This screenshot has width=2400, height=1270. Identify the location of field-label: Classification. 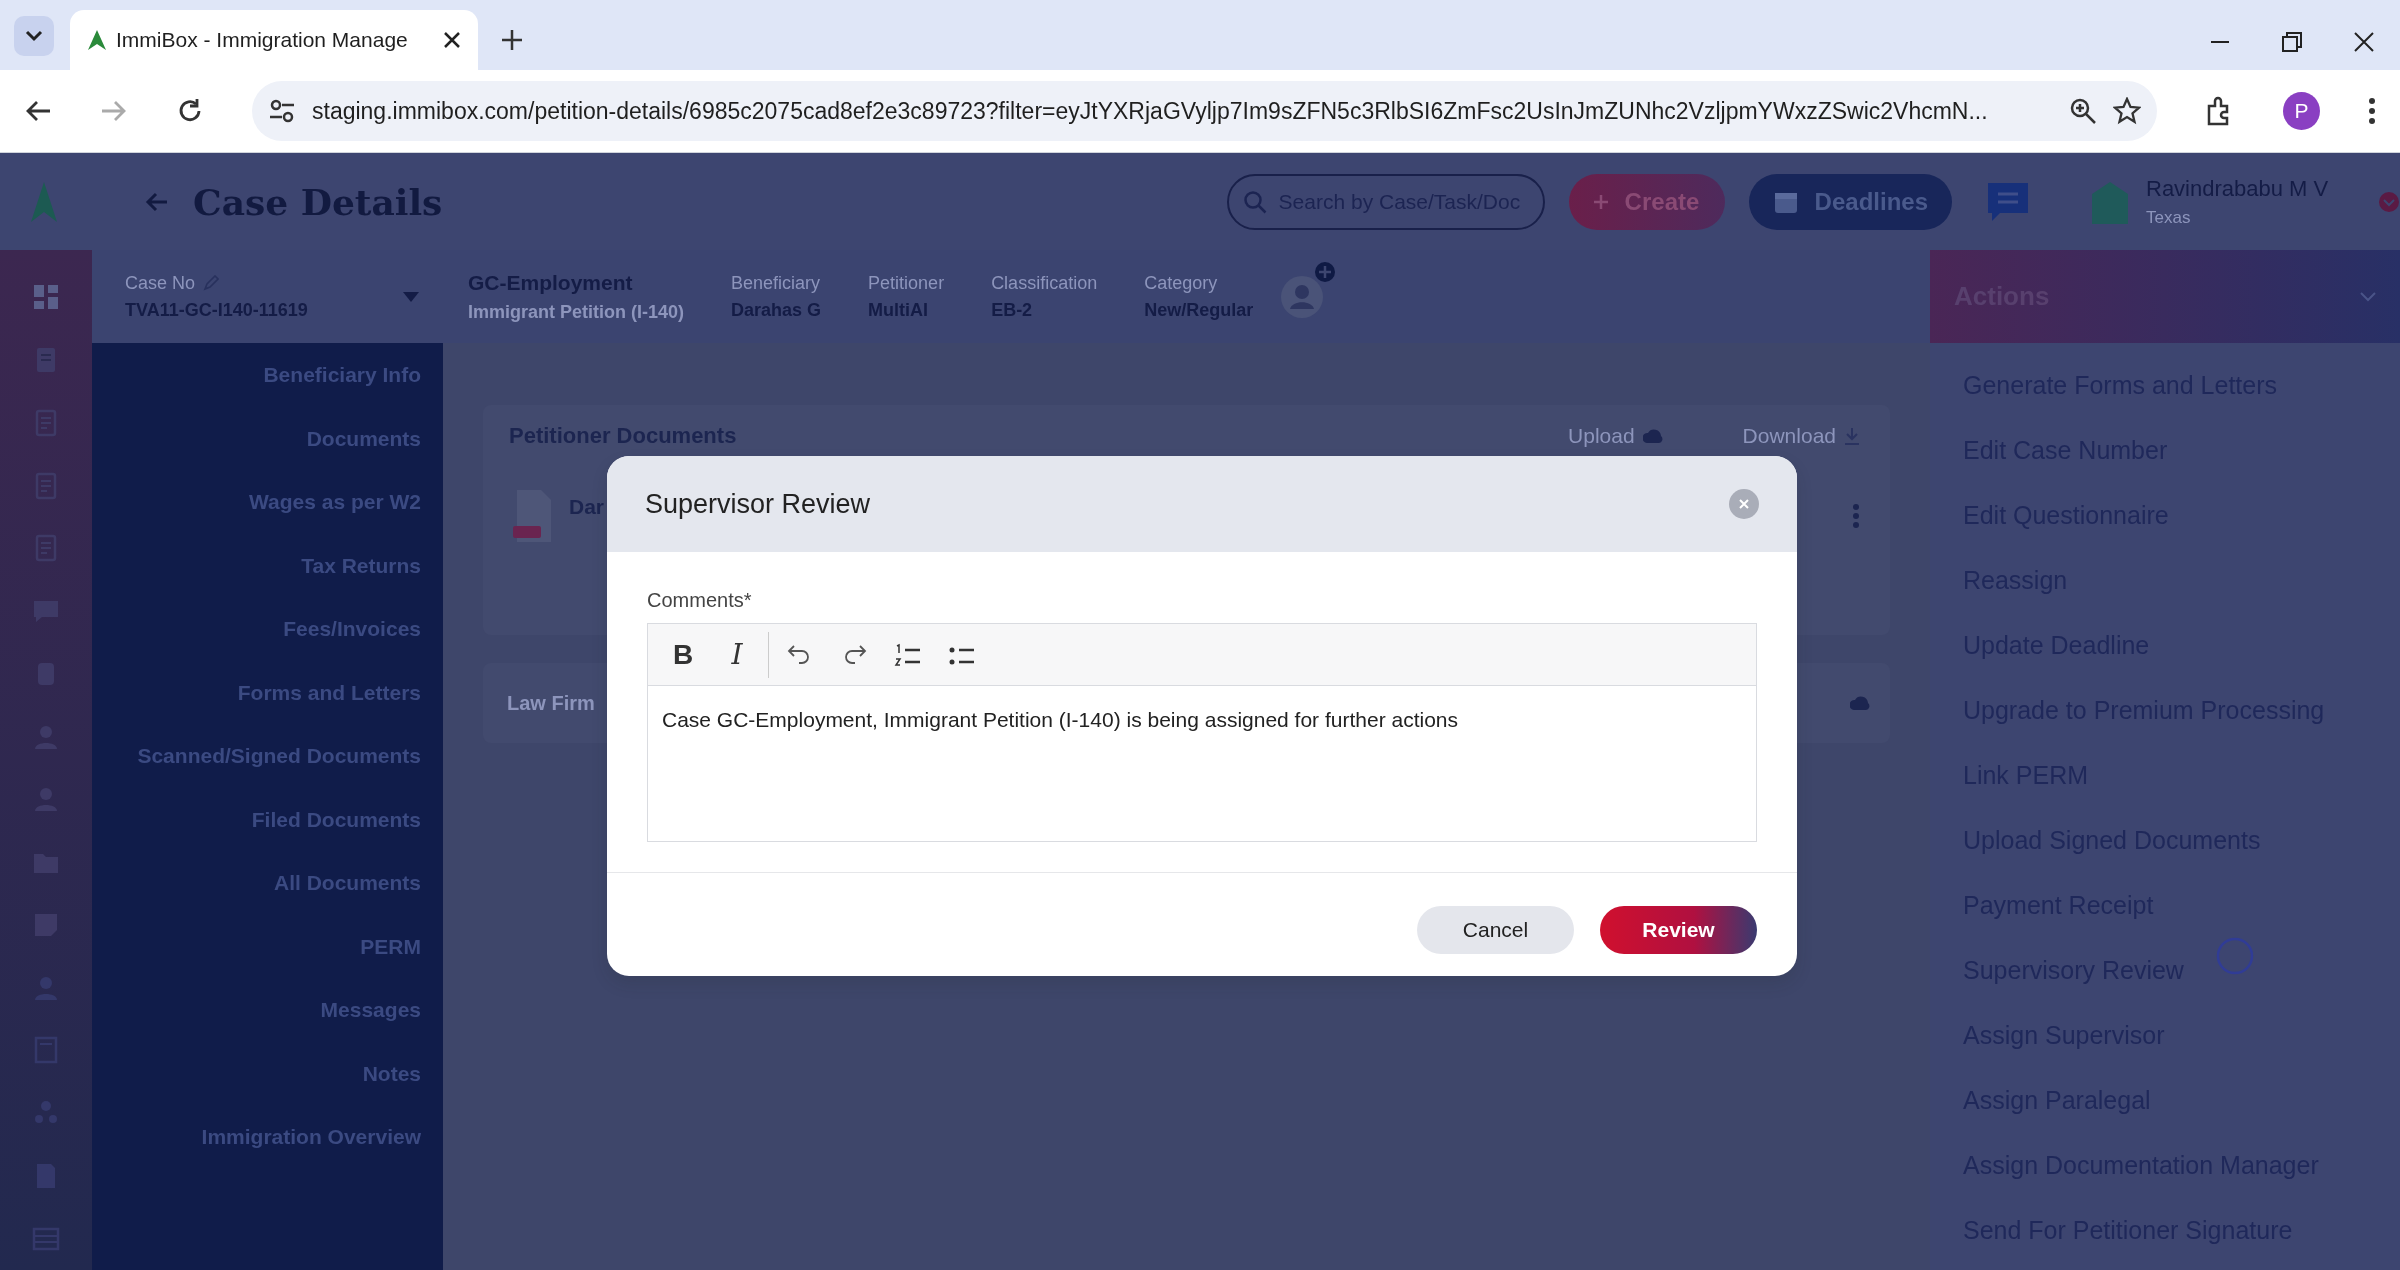
(1044, 283).